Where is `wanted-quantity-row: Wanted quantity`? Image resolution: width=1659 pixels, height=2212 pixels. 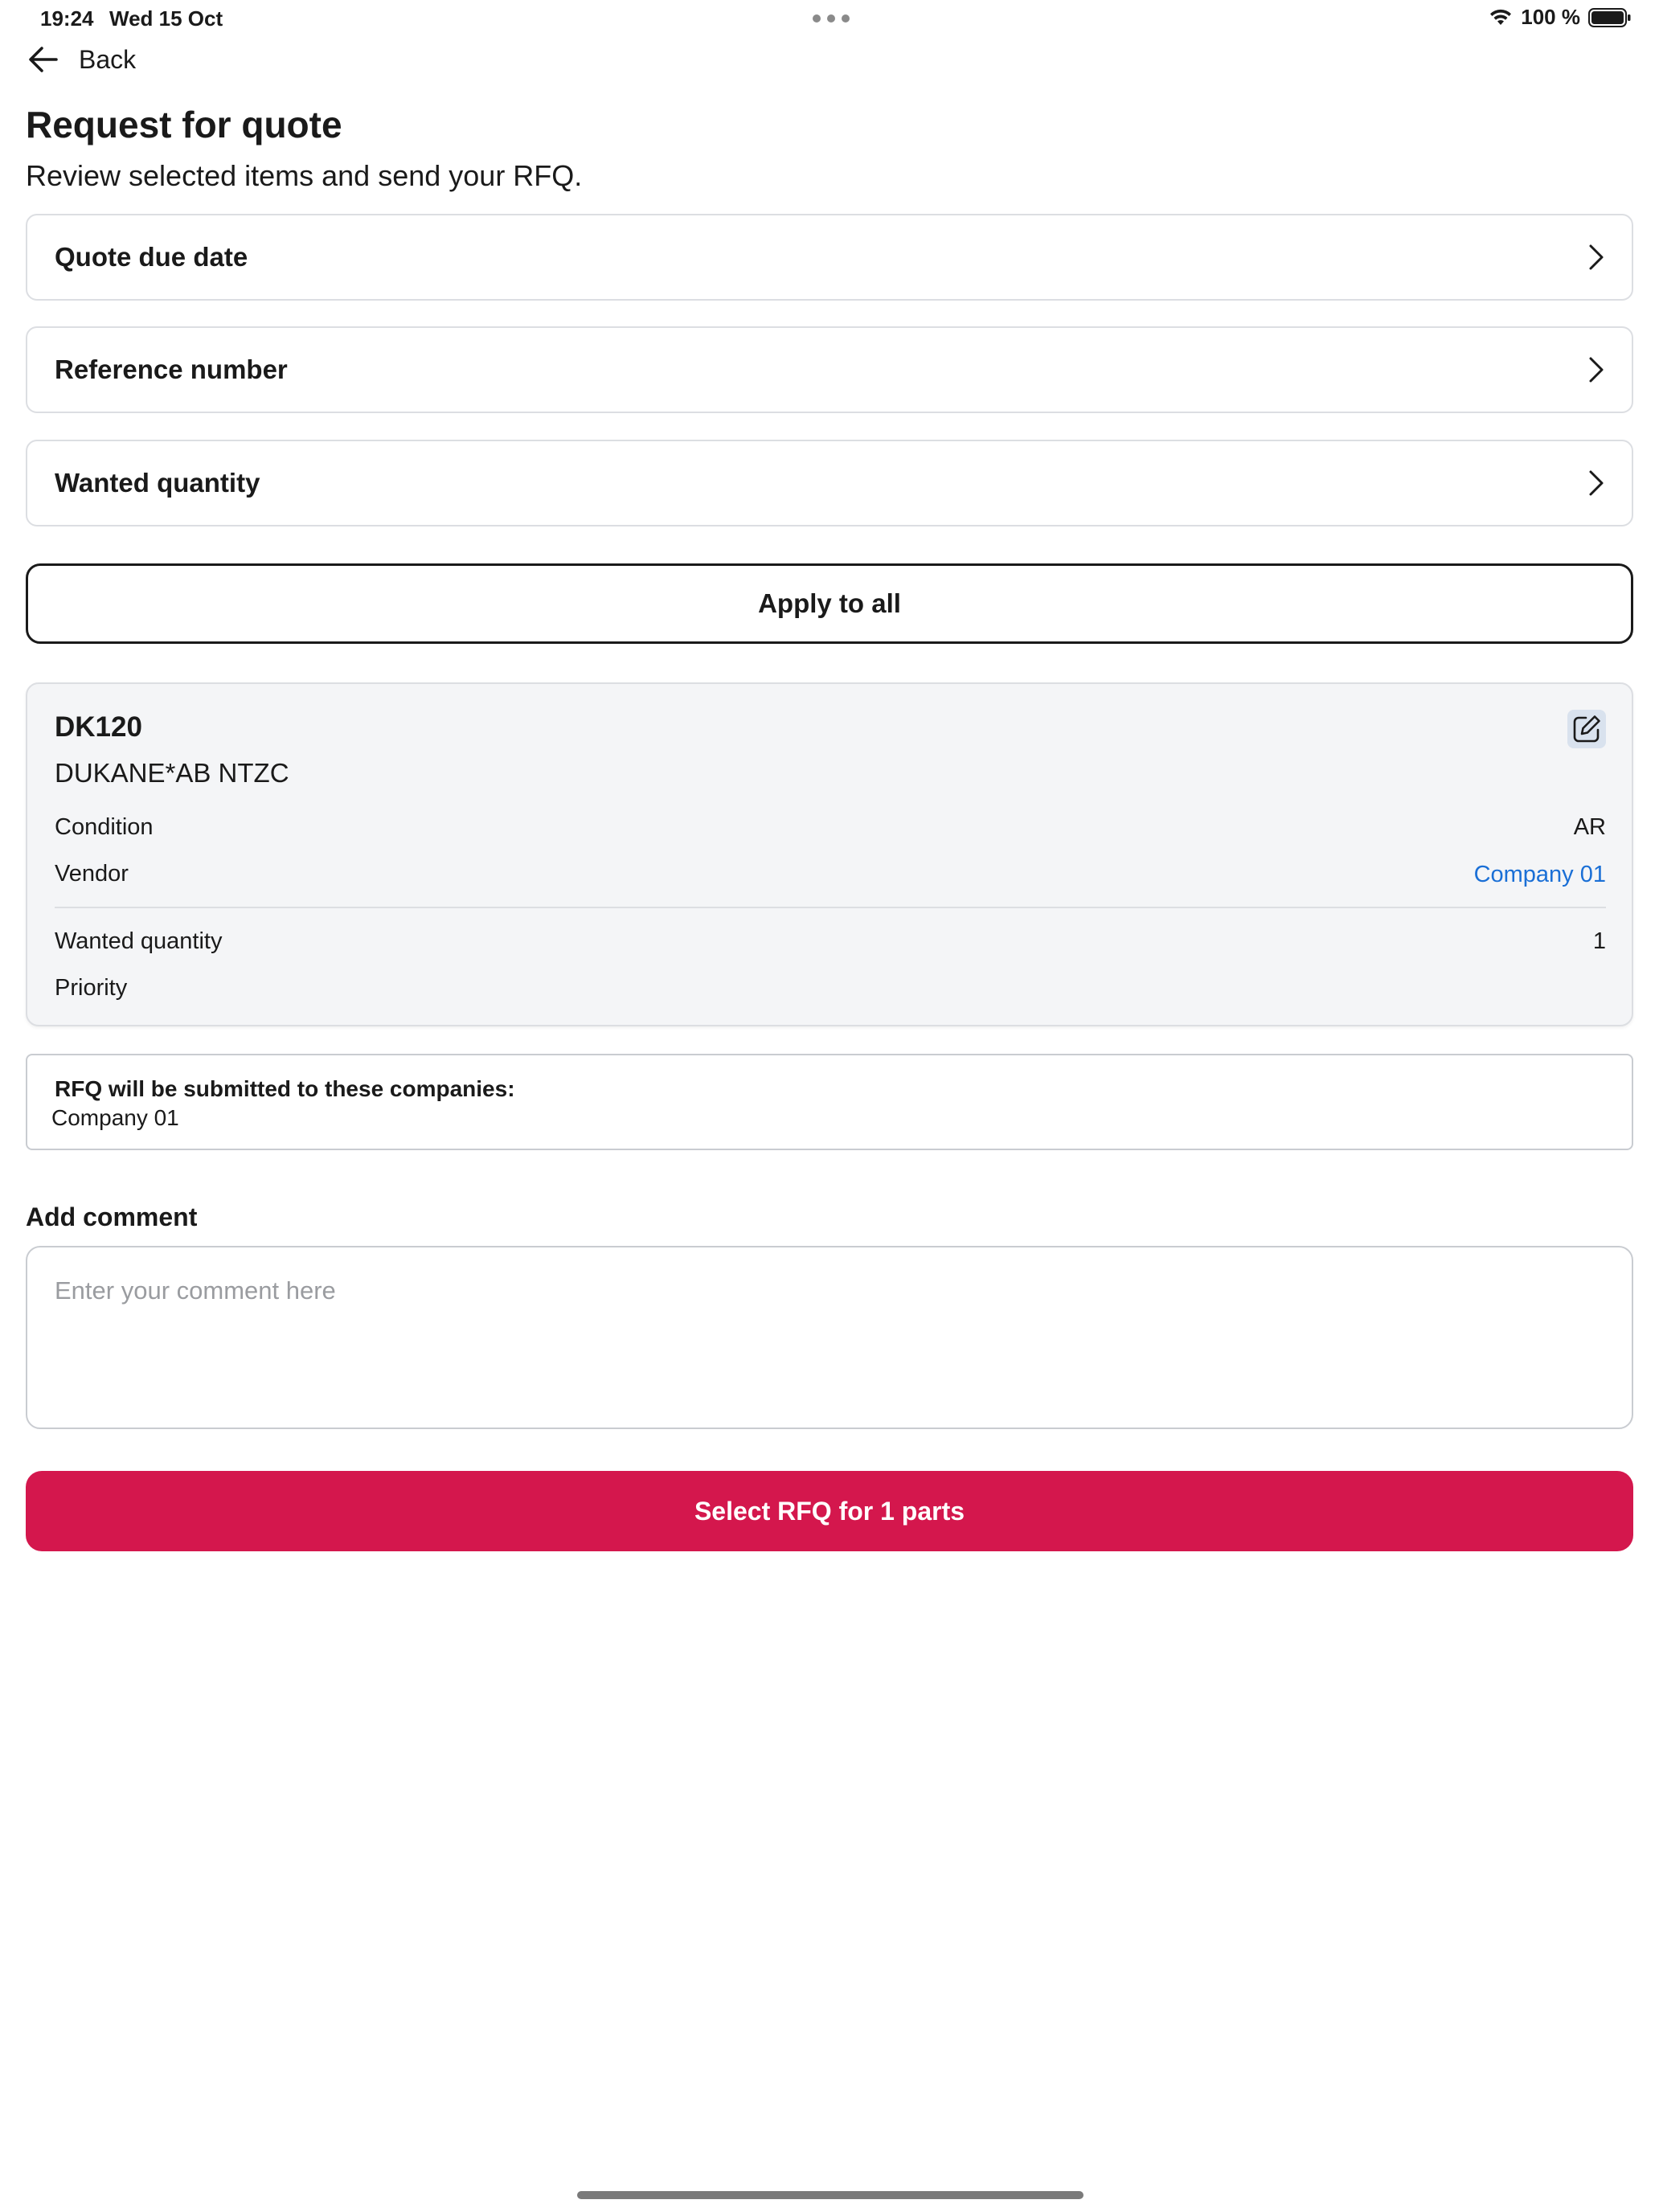 wanted-quantity-row: Wanted quantity is located at coordinates (829, 483).